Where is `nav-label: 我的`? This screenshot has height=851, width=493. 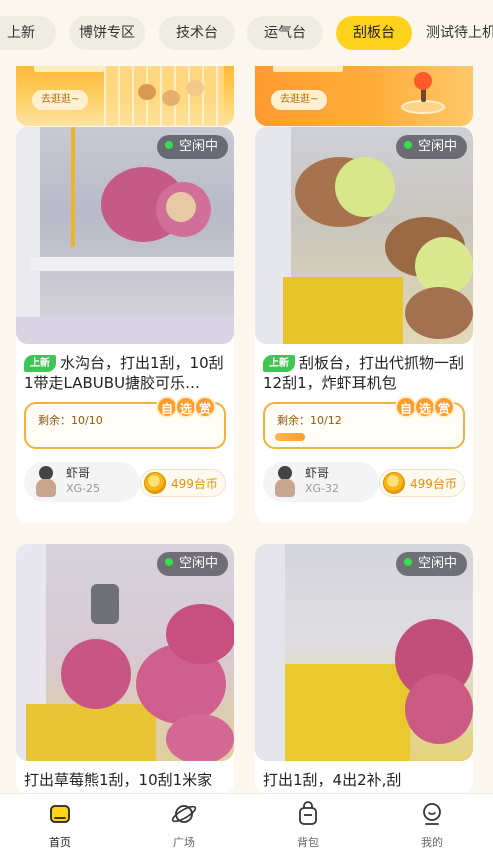
nav-label: 我的 is located at coordinates (432, 842).